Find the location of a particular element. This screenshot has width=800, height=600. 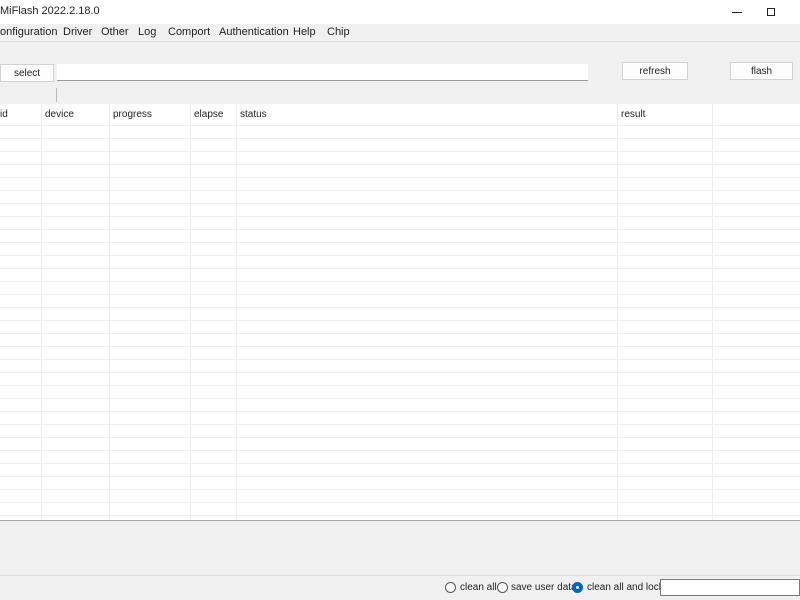

column-header-device: device is located at coordinates (59, 114).